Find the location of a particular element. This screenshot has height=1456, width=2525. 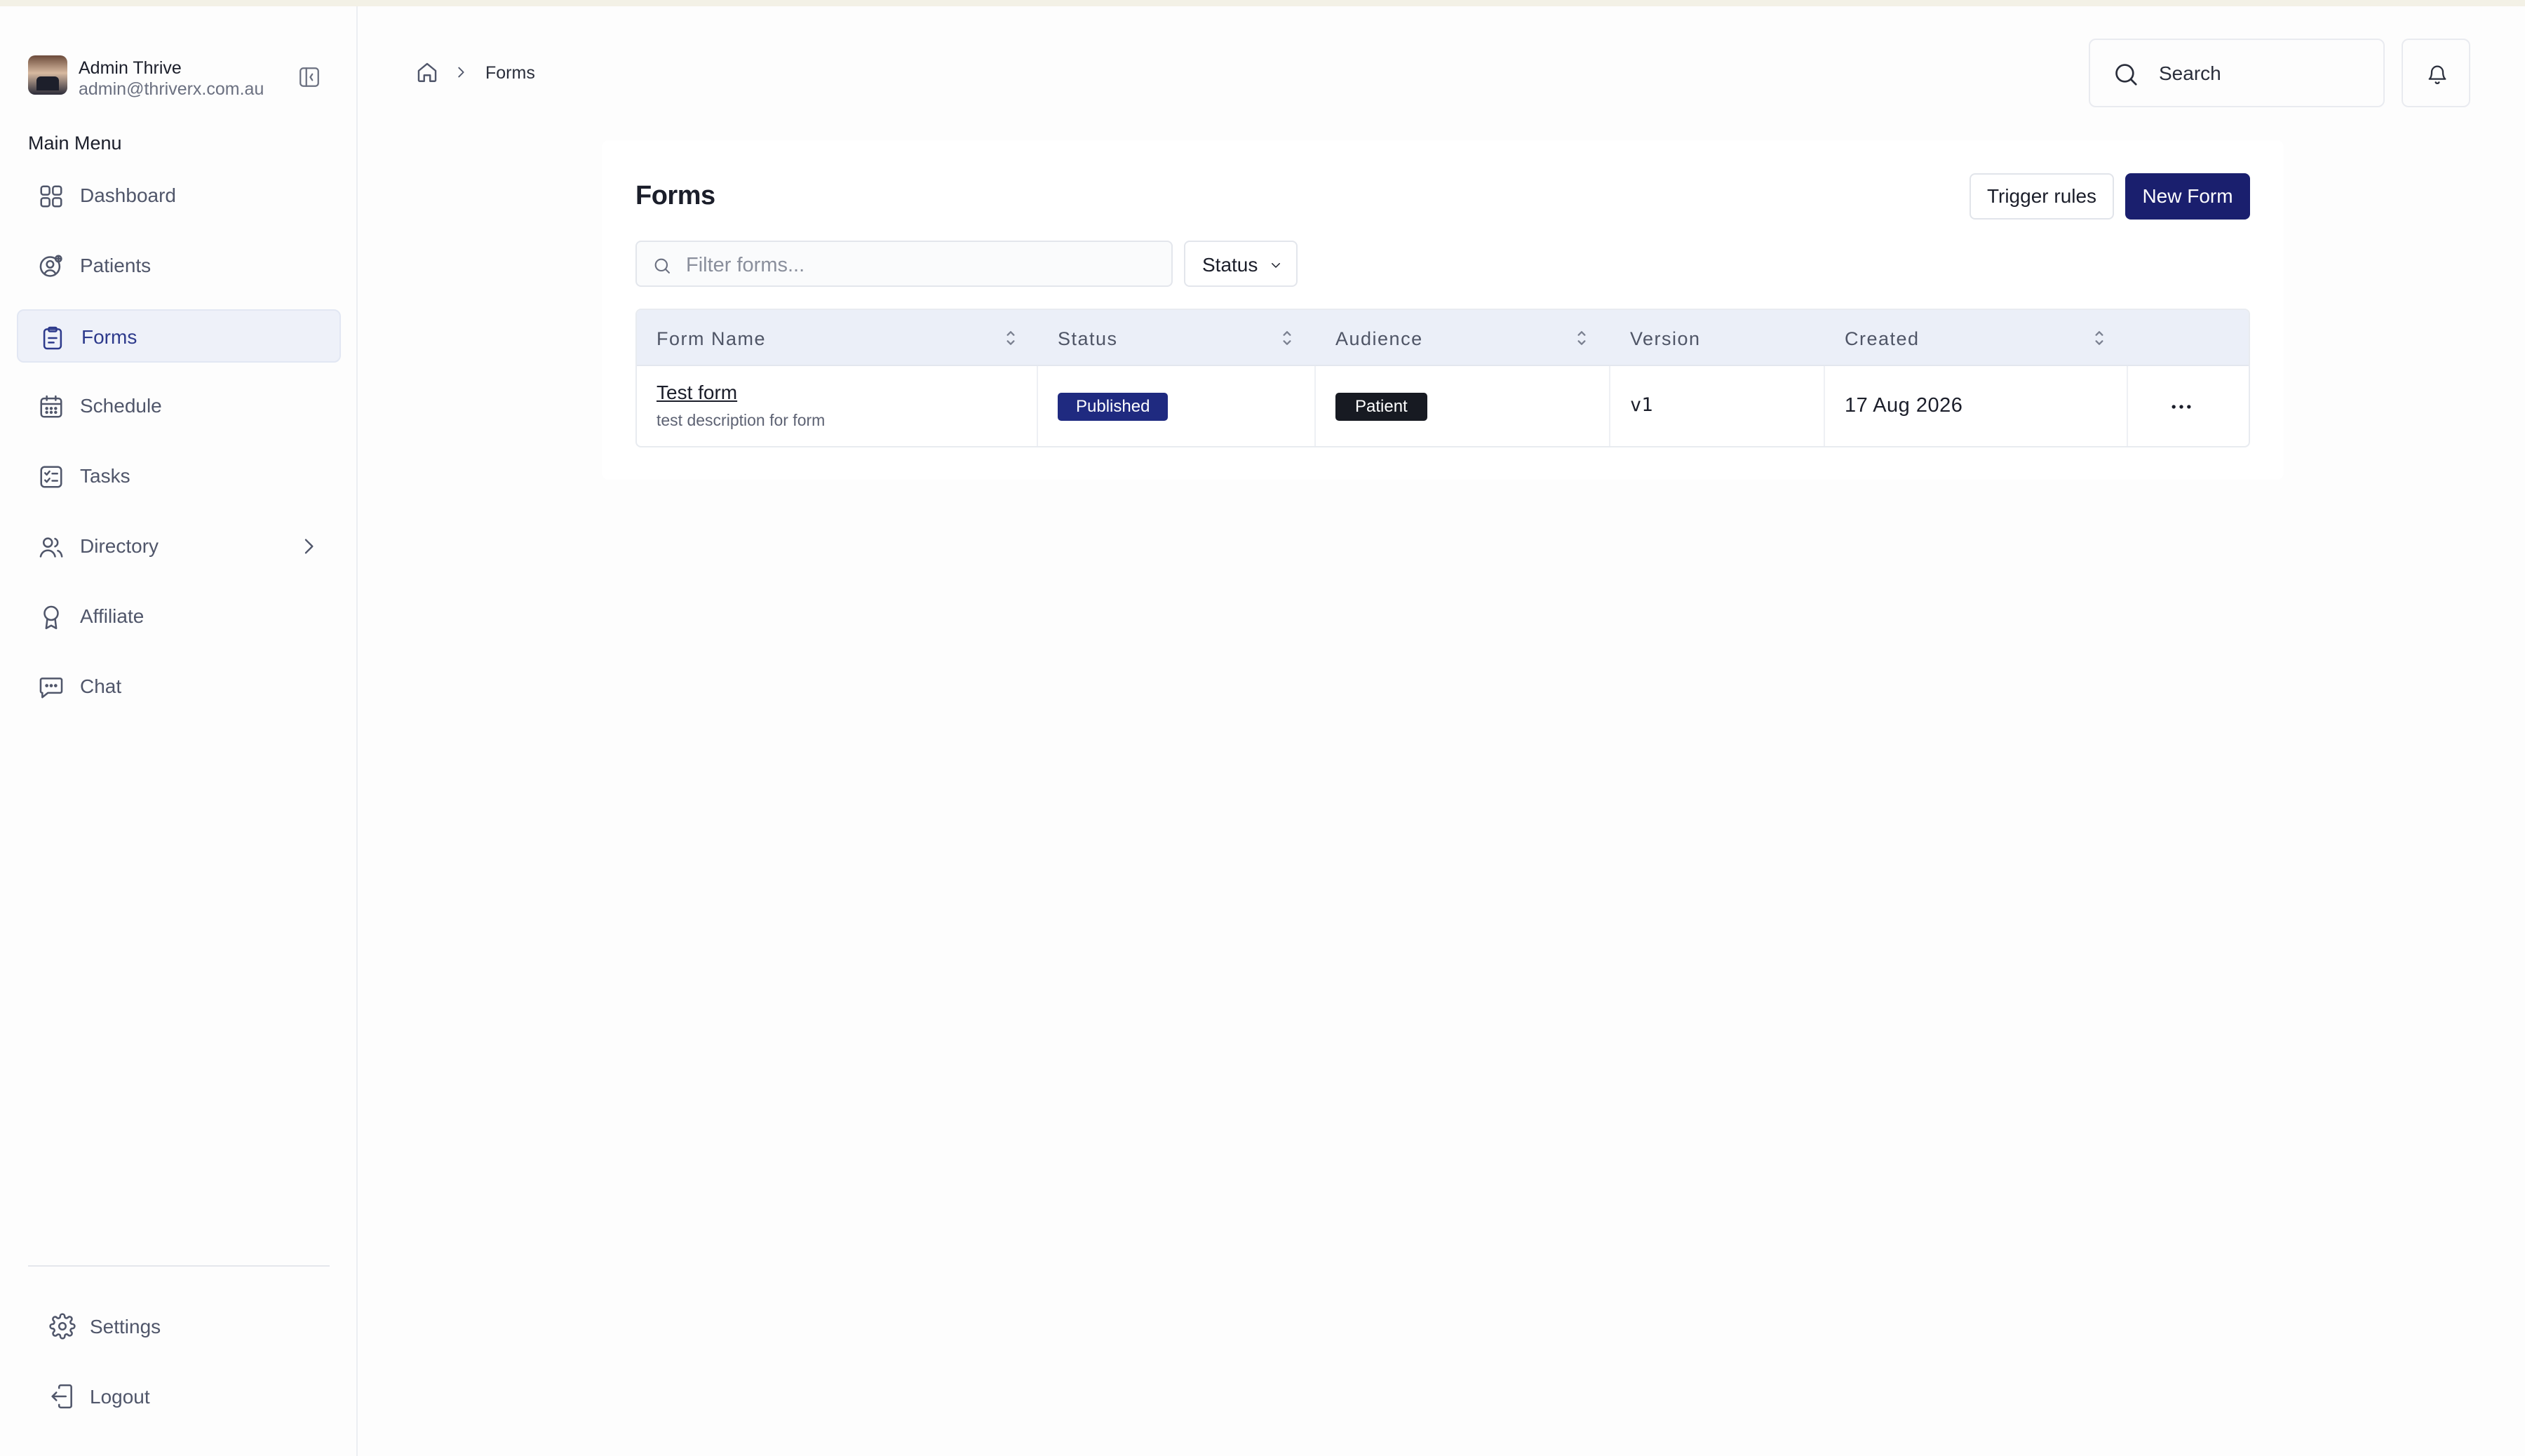

sidebar-item-label: Directory is located at coordinates (119, 546).